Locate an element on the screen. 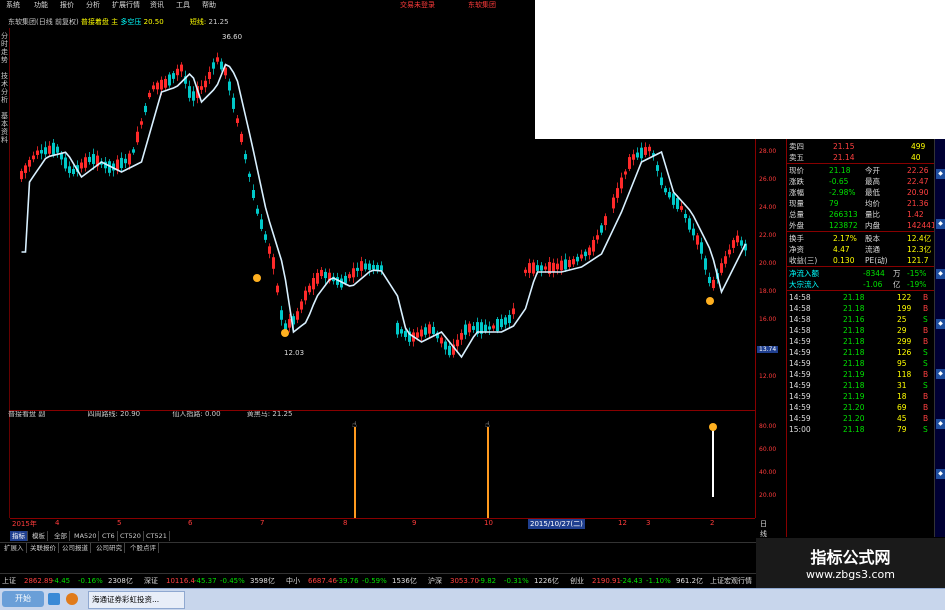 This screenshot has height=610, width=945. signal-marker is located at coordinates (285, 333).